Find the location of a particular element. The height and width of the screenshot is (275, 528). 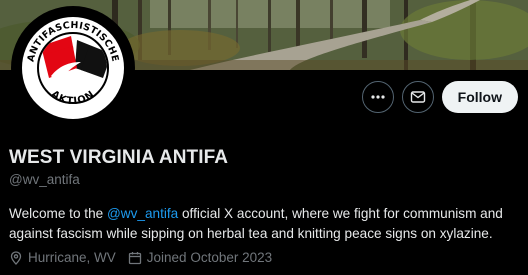

display-name: WEST VIRGINIA ANTIFA is located at coordinates (119, 157).